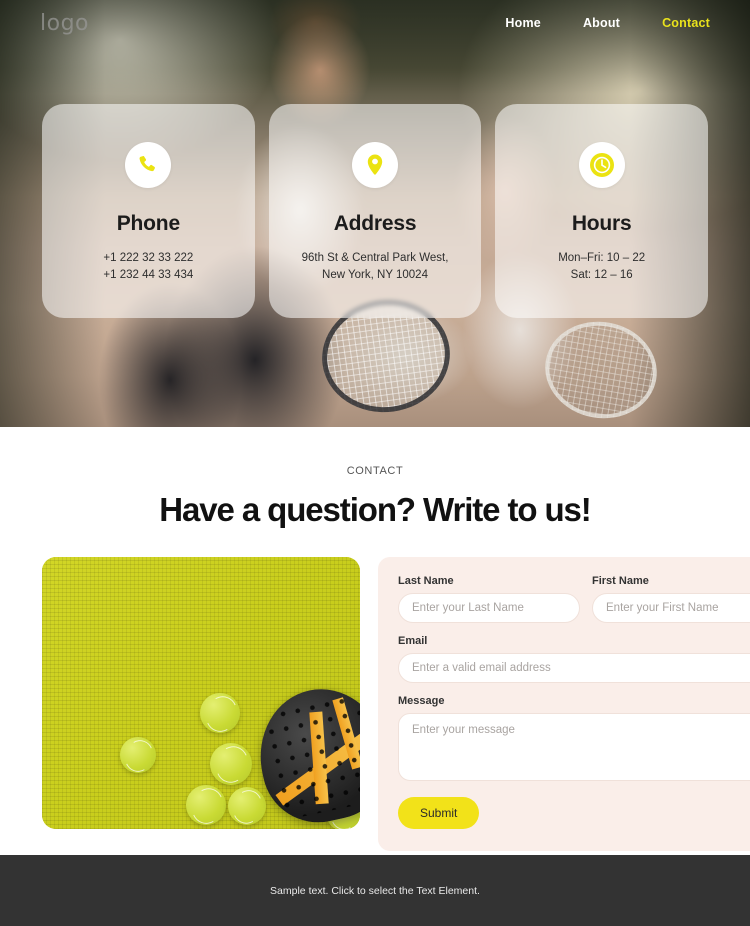  What do you see at coordinates (620, 581) in the screenshot?
I see `first-name-label: First Name` at bounding box center [620, 581].